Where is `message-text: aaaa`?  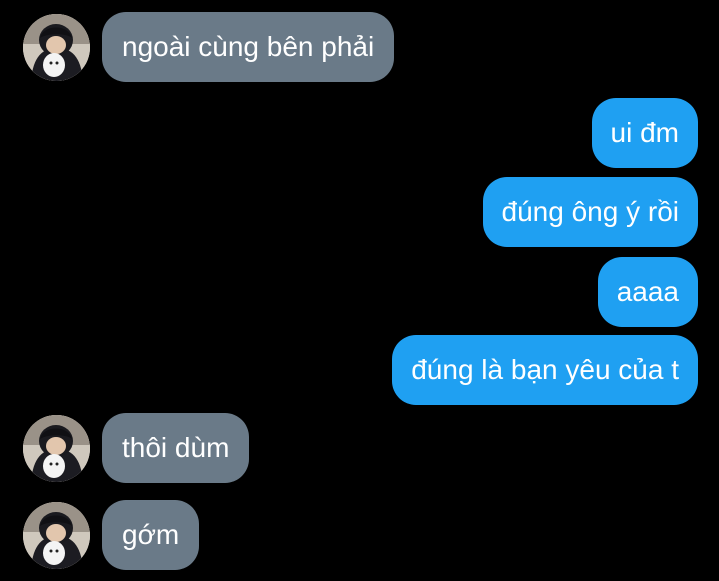
message-text: aaaa is located at coordinates (647, 291).